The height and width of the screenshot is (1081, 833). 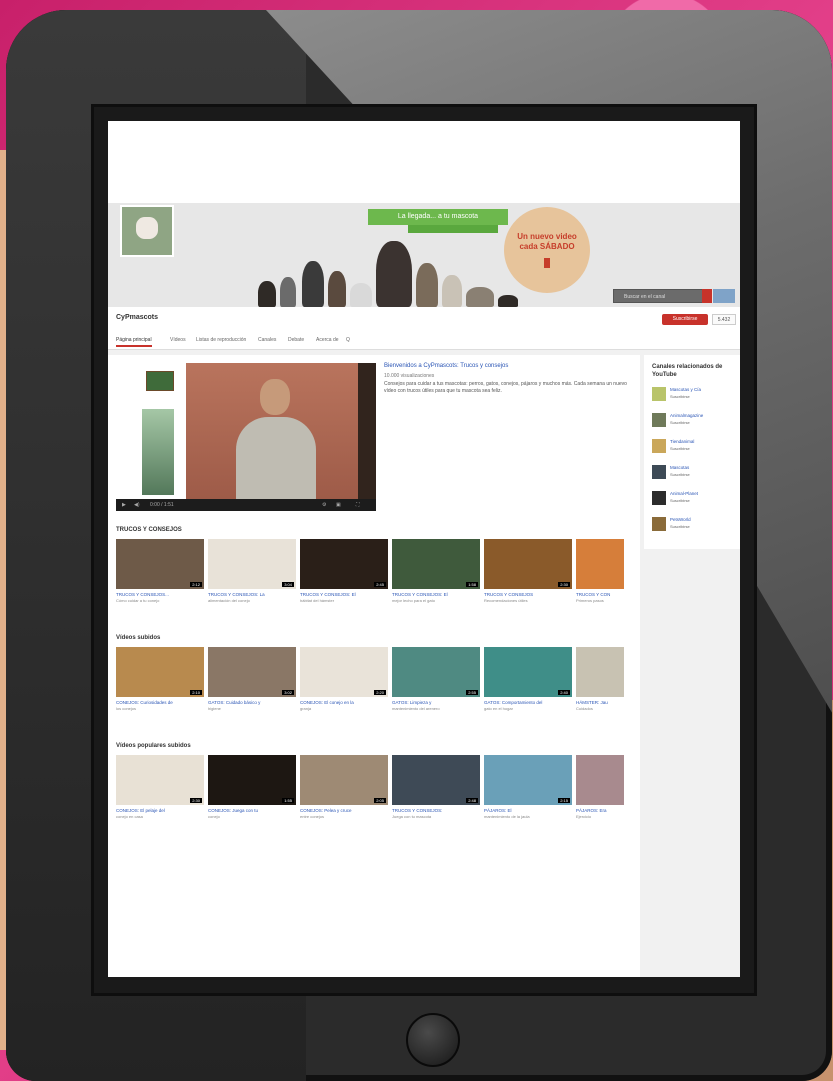 I want to click on channel-search-input: Buscar en el canal, so click(x=658, y=296).